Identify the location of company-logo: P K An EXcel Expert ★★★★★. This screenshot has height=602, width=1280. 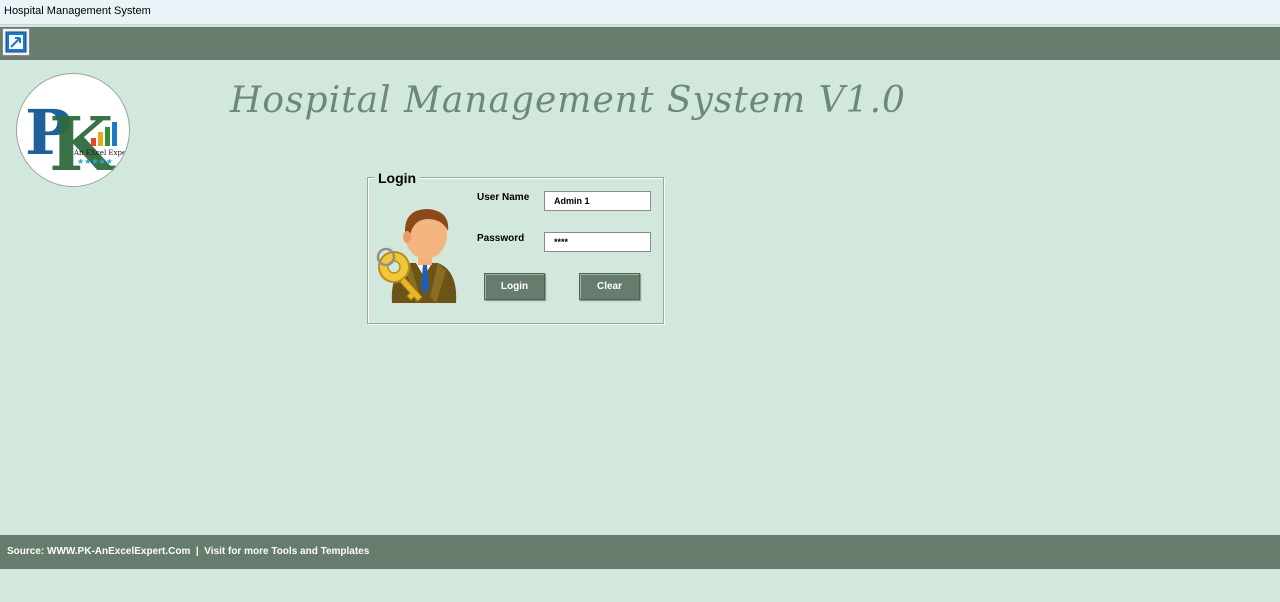
(73, 130).